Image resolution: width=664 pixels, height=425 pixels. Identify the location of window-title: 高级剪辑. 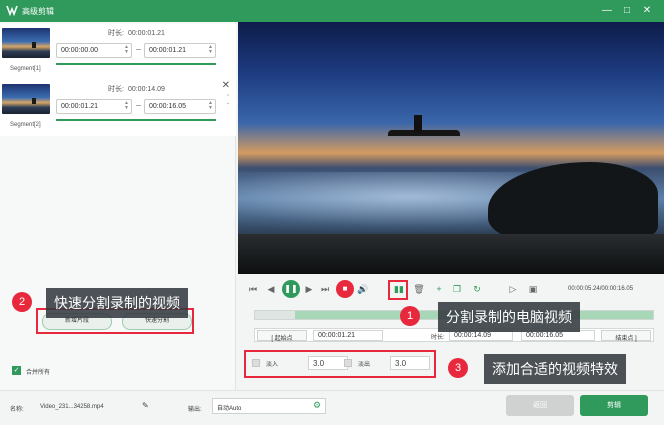
(38, 11).